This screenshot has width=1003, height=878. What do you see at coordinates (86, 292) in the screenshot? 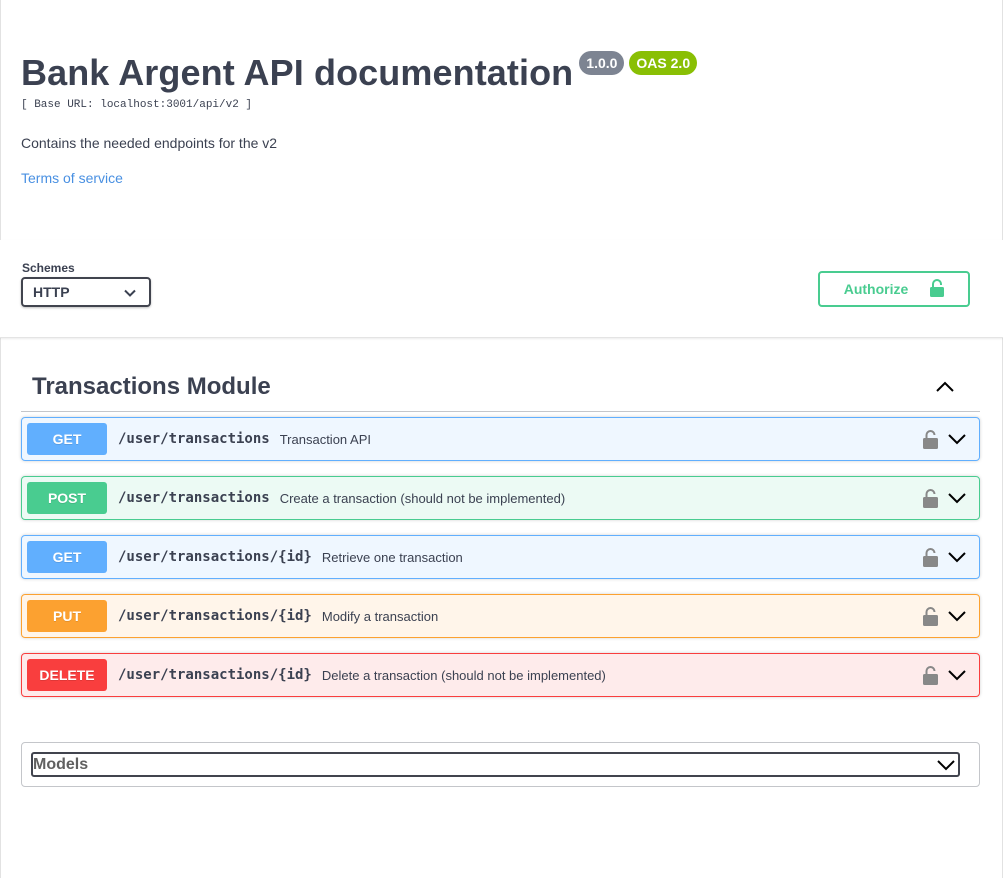
I see `schemes-select: HTTP` at bounding box center [86, 292].